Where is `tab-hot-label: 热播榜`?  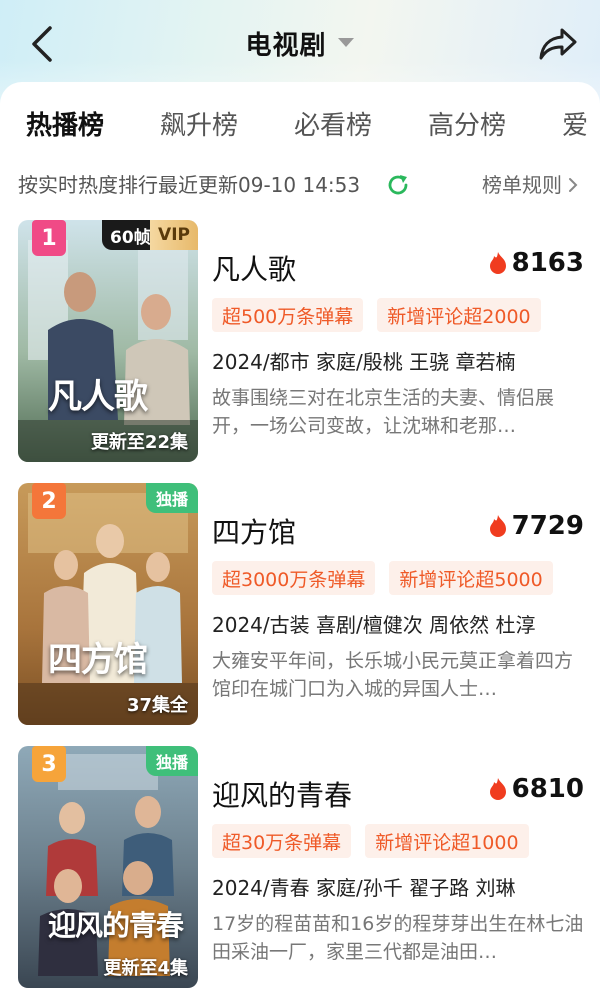
tab-hot-label: 热播榜 is located at coordinates (65, 126).